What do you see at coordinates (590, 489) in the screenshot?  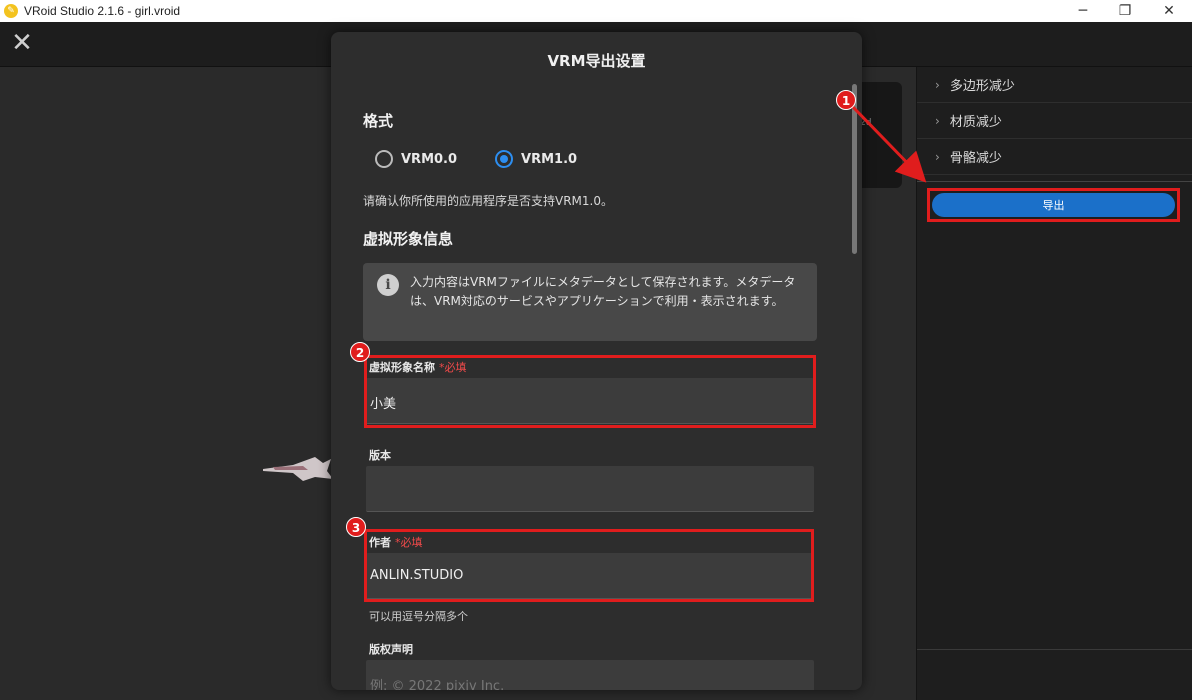 I see `version-input` at bounding box center [590, 489].